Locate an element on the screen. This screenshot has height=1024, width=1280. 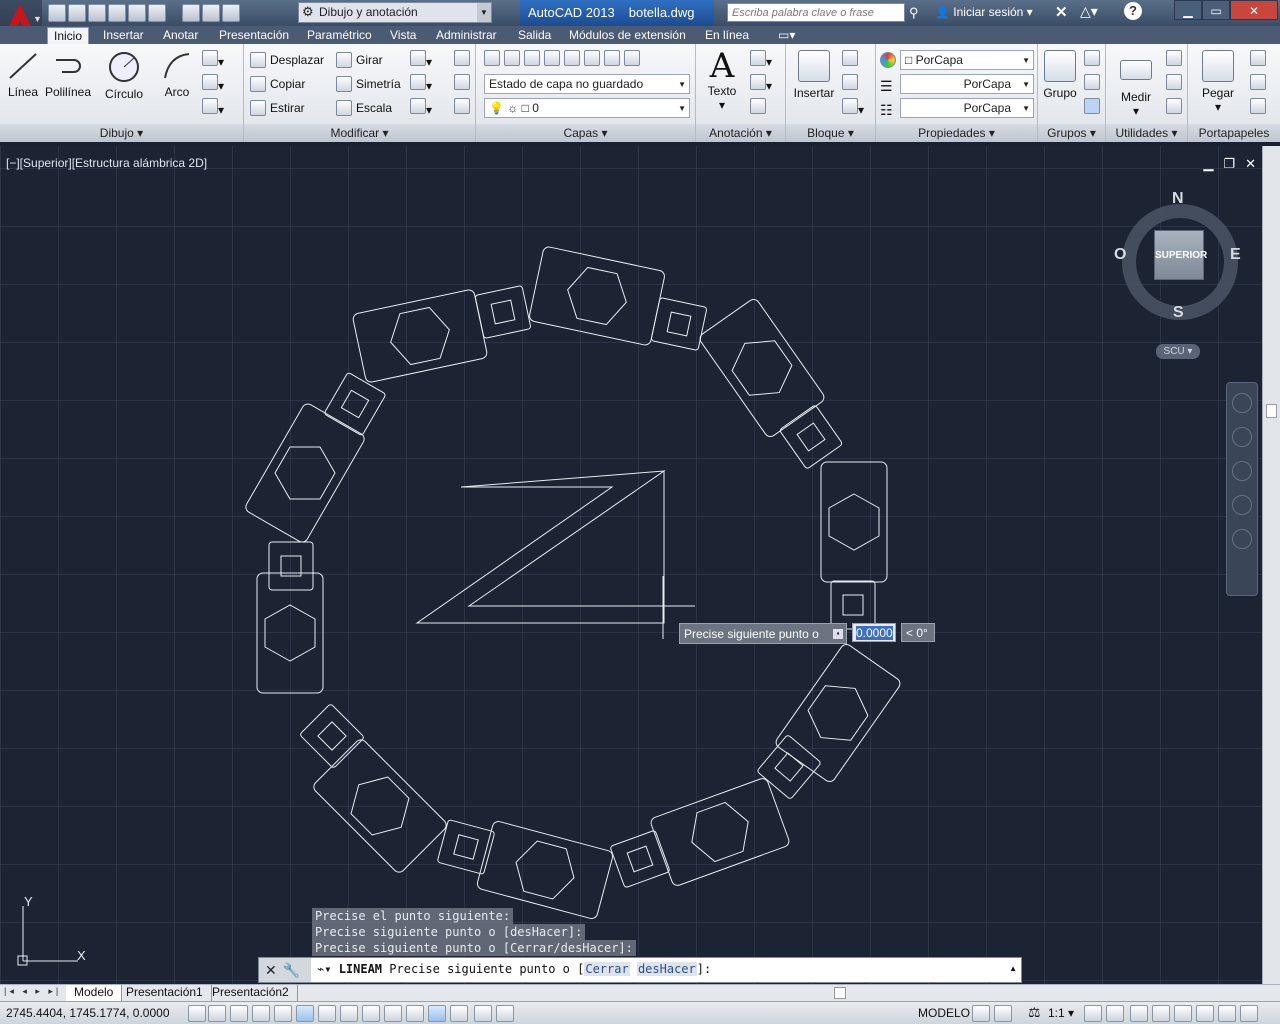
panel-dibujo-label: Dibujo ▾ is located at coordinates (121, 133).